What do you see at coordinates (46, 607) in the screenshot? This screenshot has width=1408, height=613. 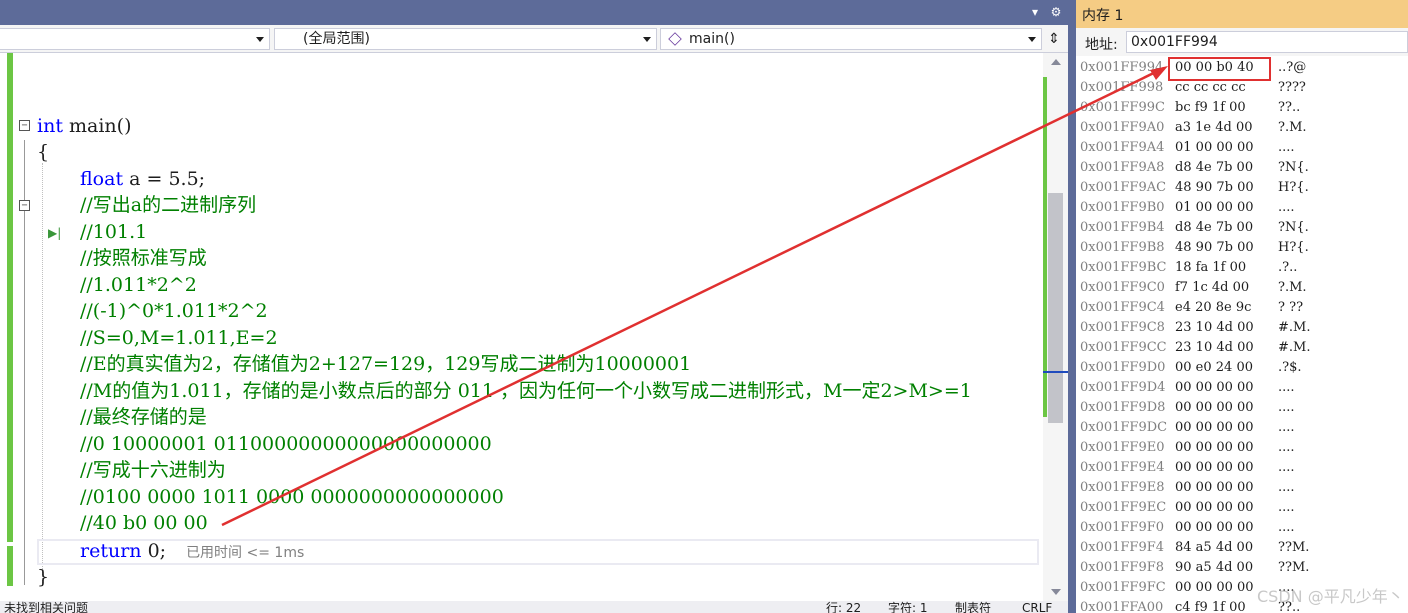 I see `issues-status: 未找到相关问题` at bounding box center [46, 607].